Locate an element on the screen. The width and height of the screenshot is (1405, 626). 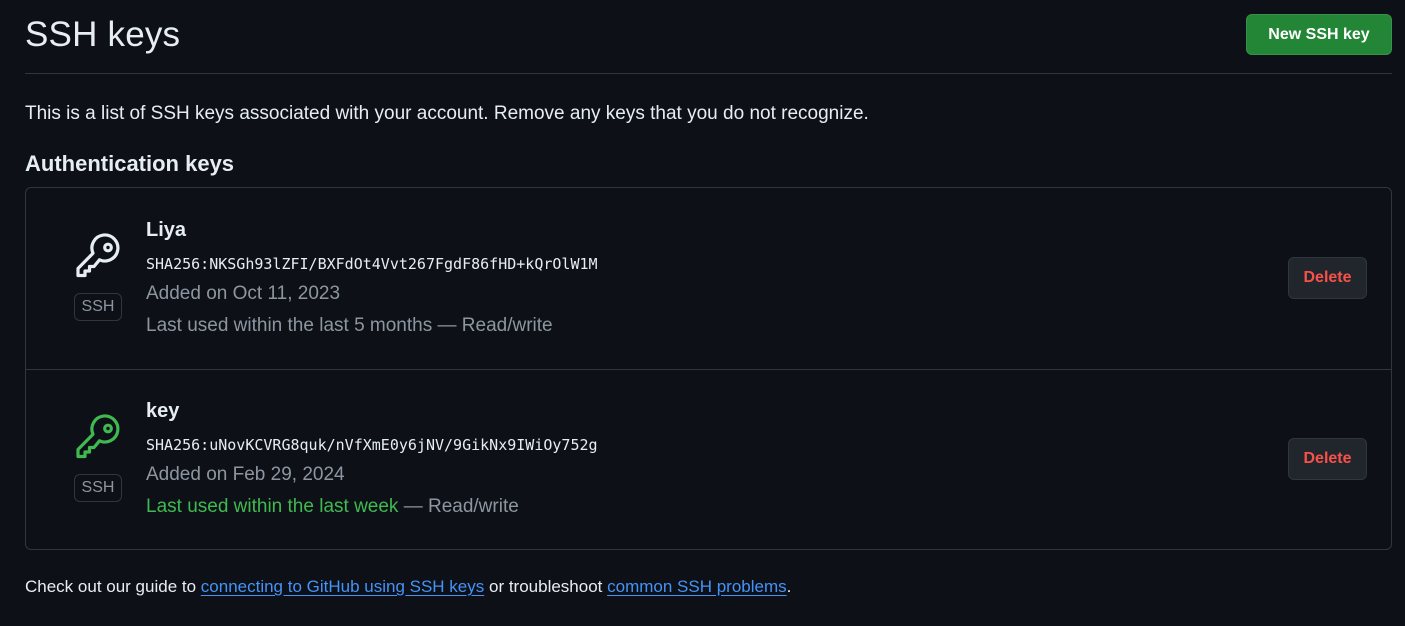
section-title: Authentication keys is located at coordinates (130, 163).